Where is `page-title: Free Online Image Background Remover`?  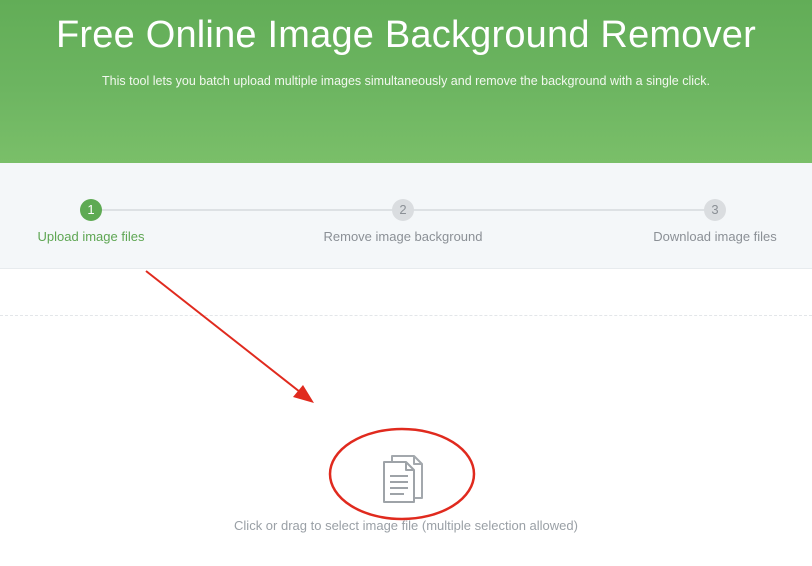
page-title: Free Online Image Background Remover is located at coordinates (406, 35).